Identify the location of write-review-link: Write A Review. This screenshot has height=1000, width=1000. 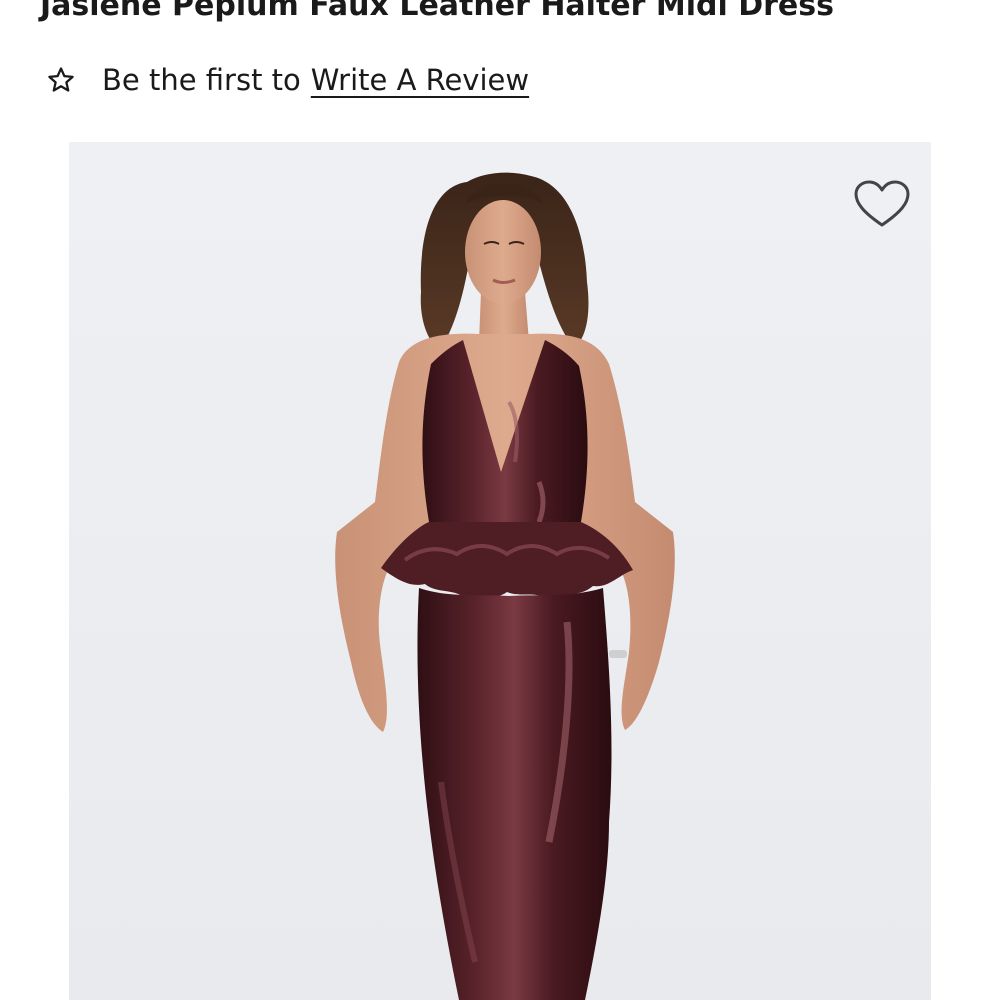
(420, 80).